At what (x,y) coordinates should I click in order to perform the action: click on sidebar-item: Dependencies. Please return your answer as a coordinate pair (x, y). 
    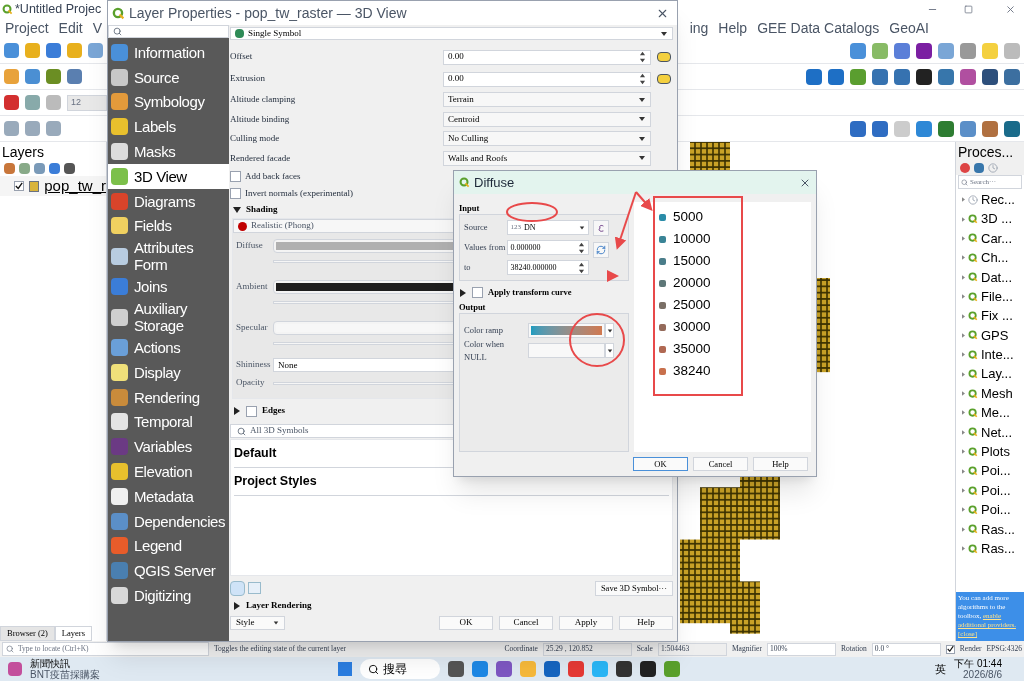
    Looking at the image, I should click on (168, 521).